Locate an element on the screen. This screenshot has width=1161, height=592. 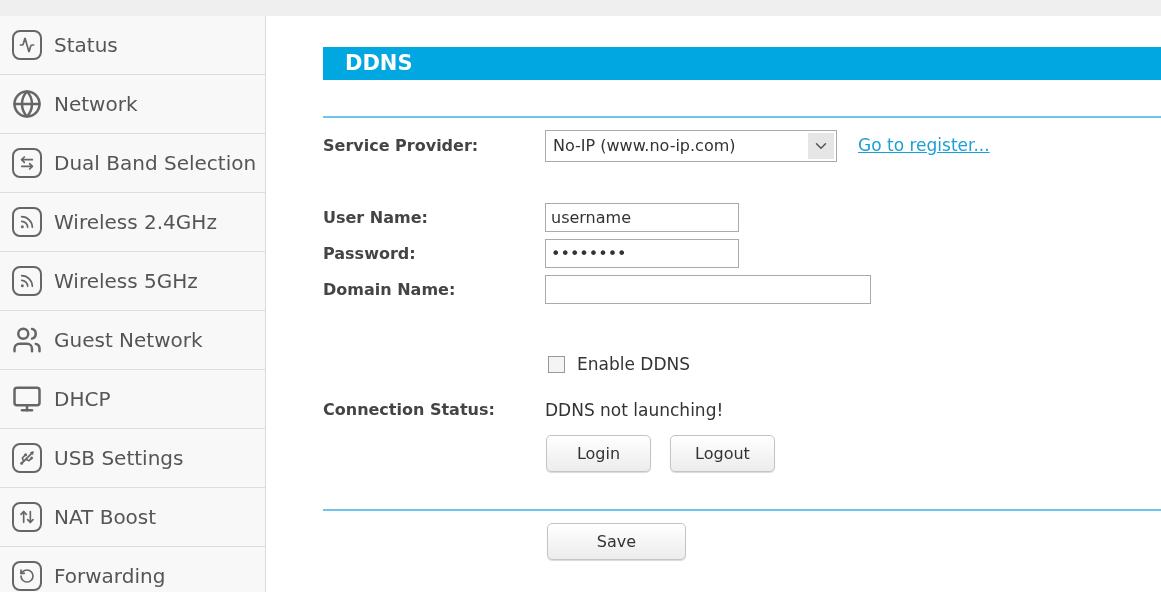
users-icon is located at coordinates (27, 340).